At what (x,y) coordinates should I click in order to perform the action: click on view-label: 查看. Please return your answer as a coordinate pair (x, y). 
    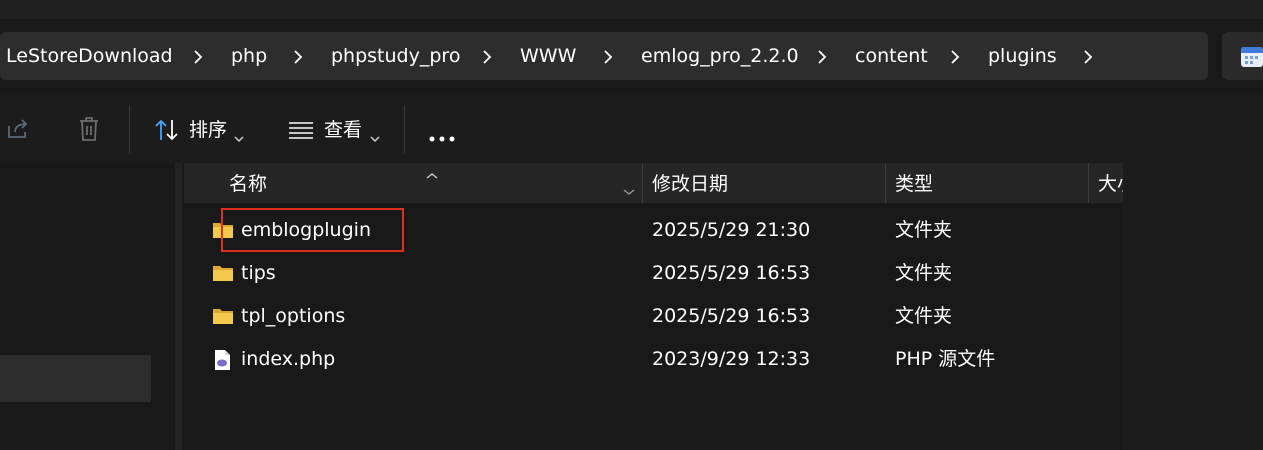
    Looking at the image, I should click on (343, 130).